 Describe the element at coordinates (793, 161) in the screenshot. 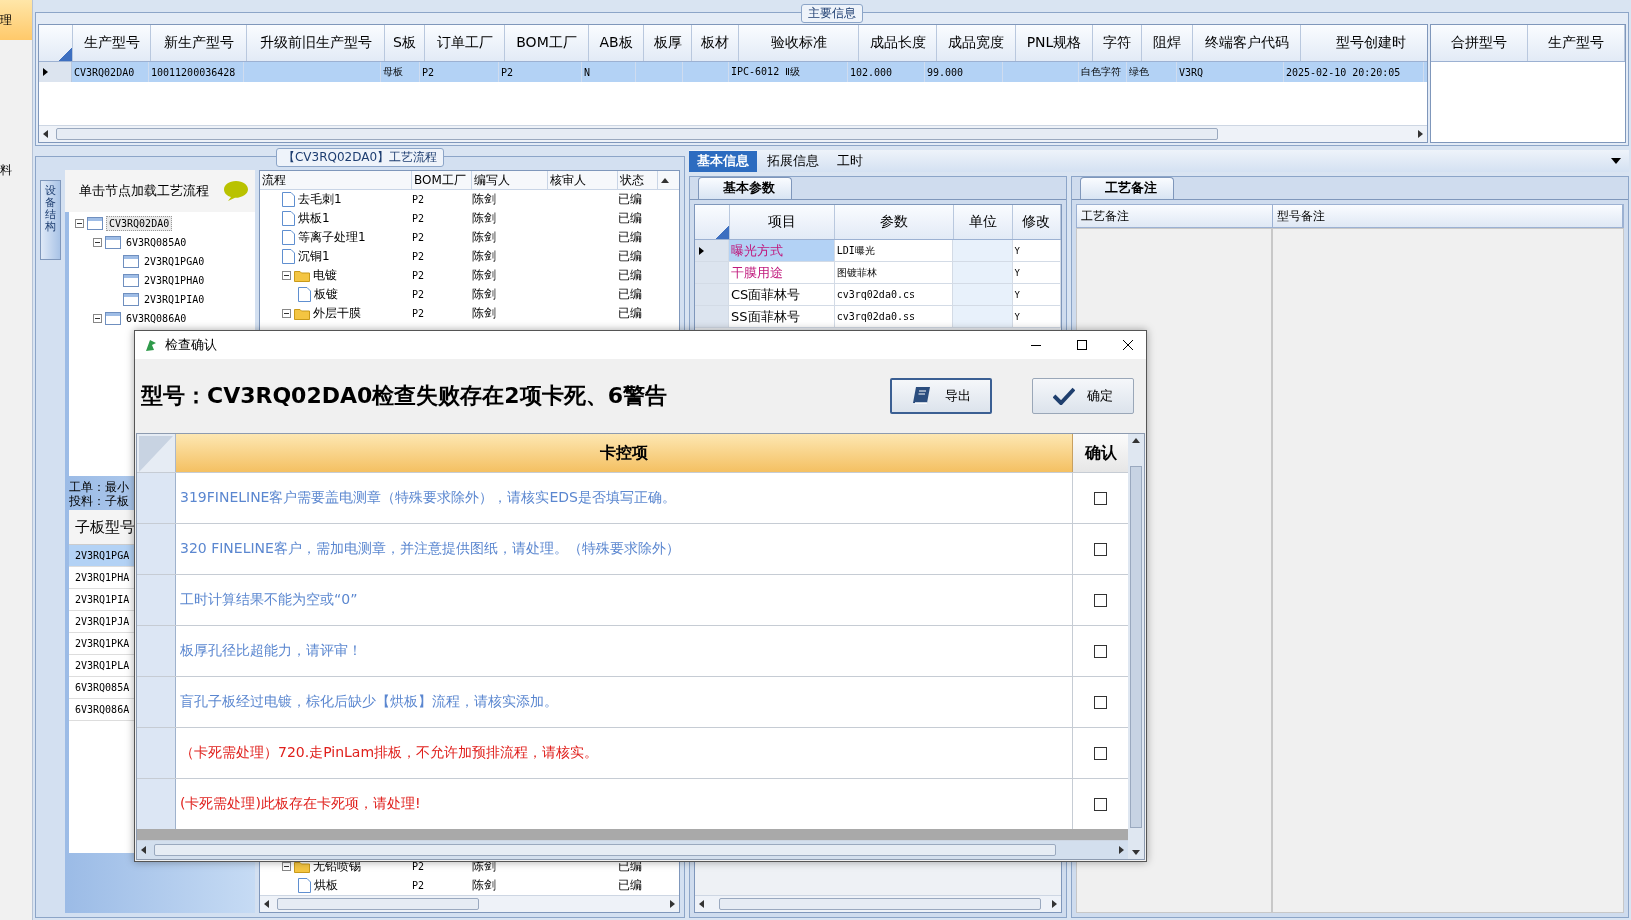

I see `tab: 拓展信息` at that location.